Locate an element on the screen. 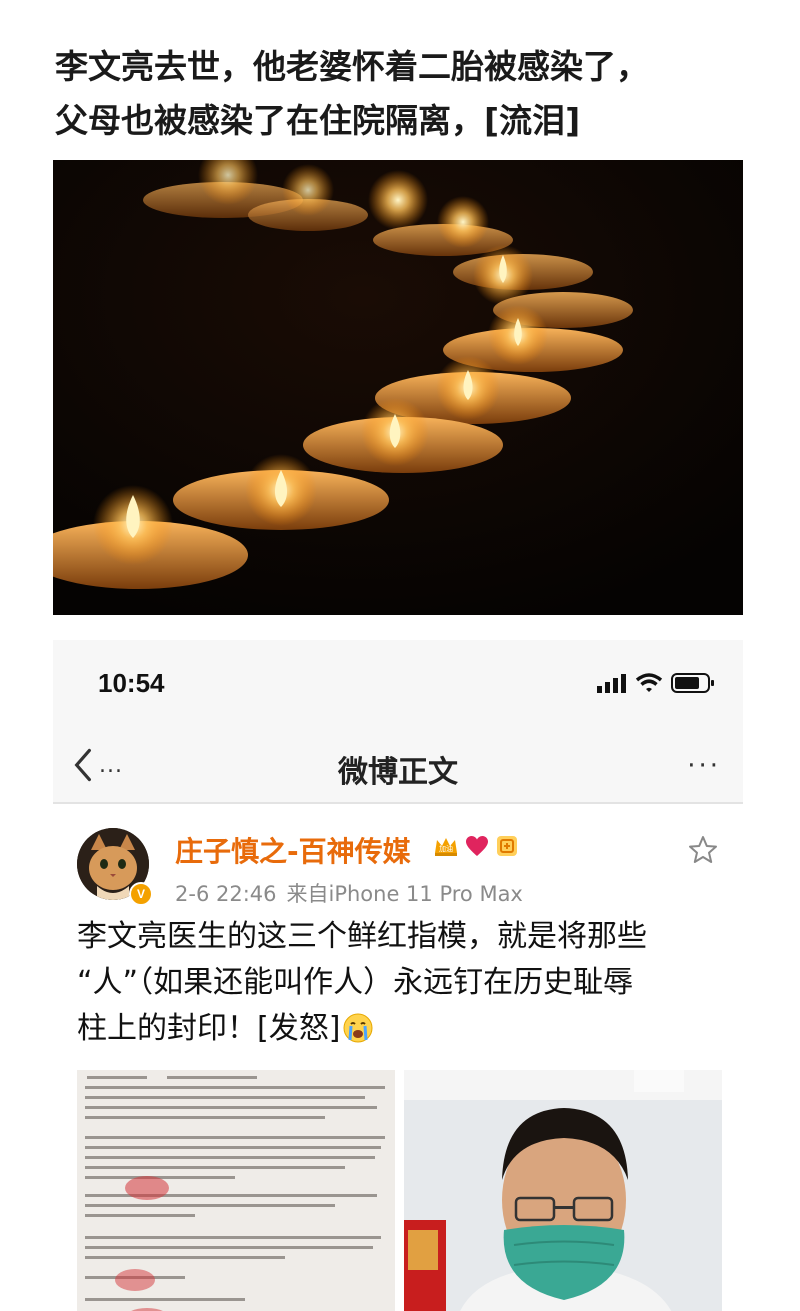 This screenshot has width=800, height=1311. heart-icon is located at coordinates (477, 846).